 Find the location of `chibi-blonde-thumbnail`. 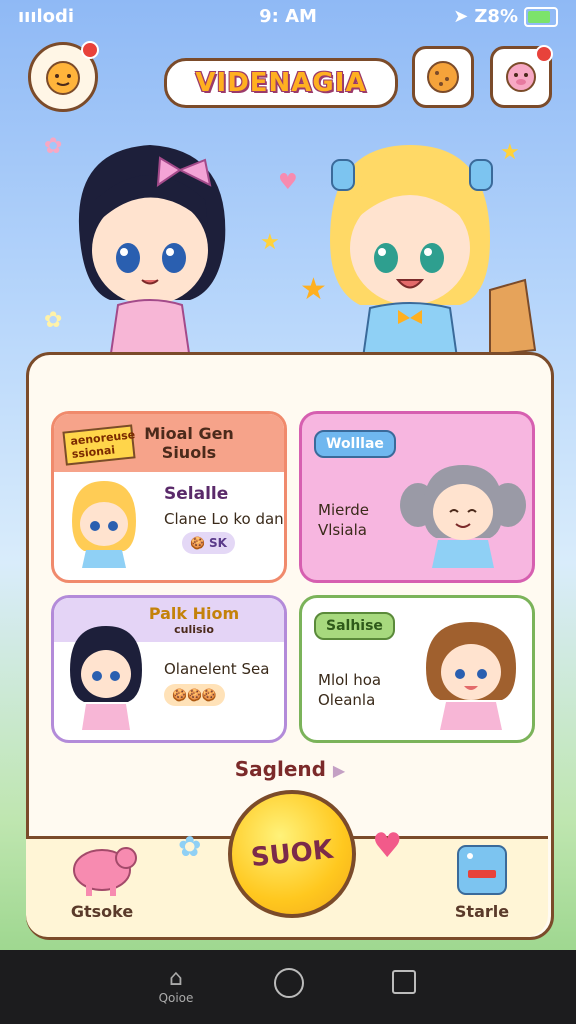

chibi-blonde-thumbnail is located at coordinates (104, 524).